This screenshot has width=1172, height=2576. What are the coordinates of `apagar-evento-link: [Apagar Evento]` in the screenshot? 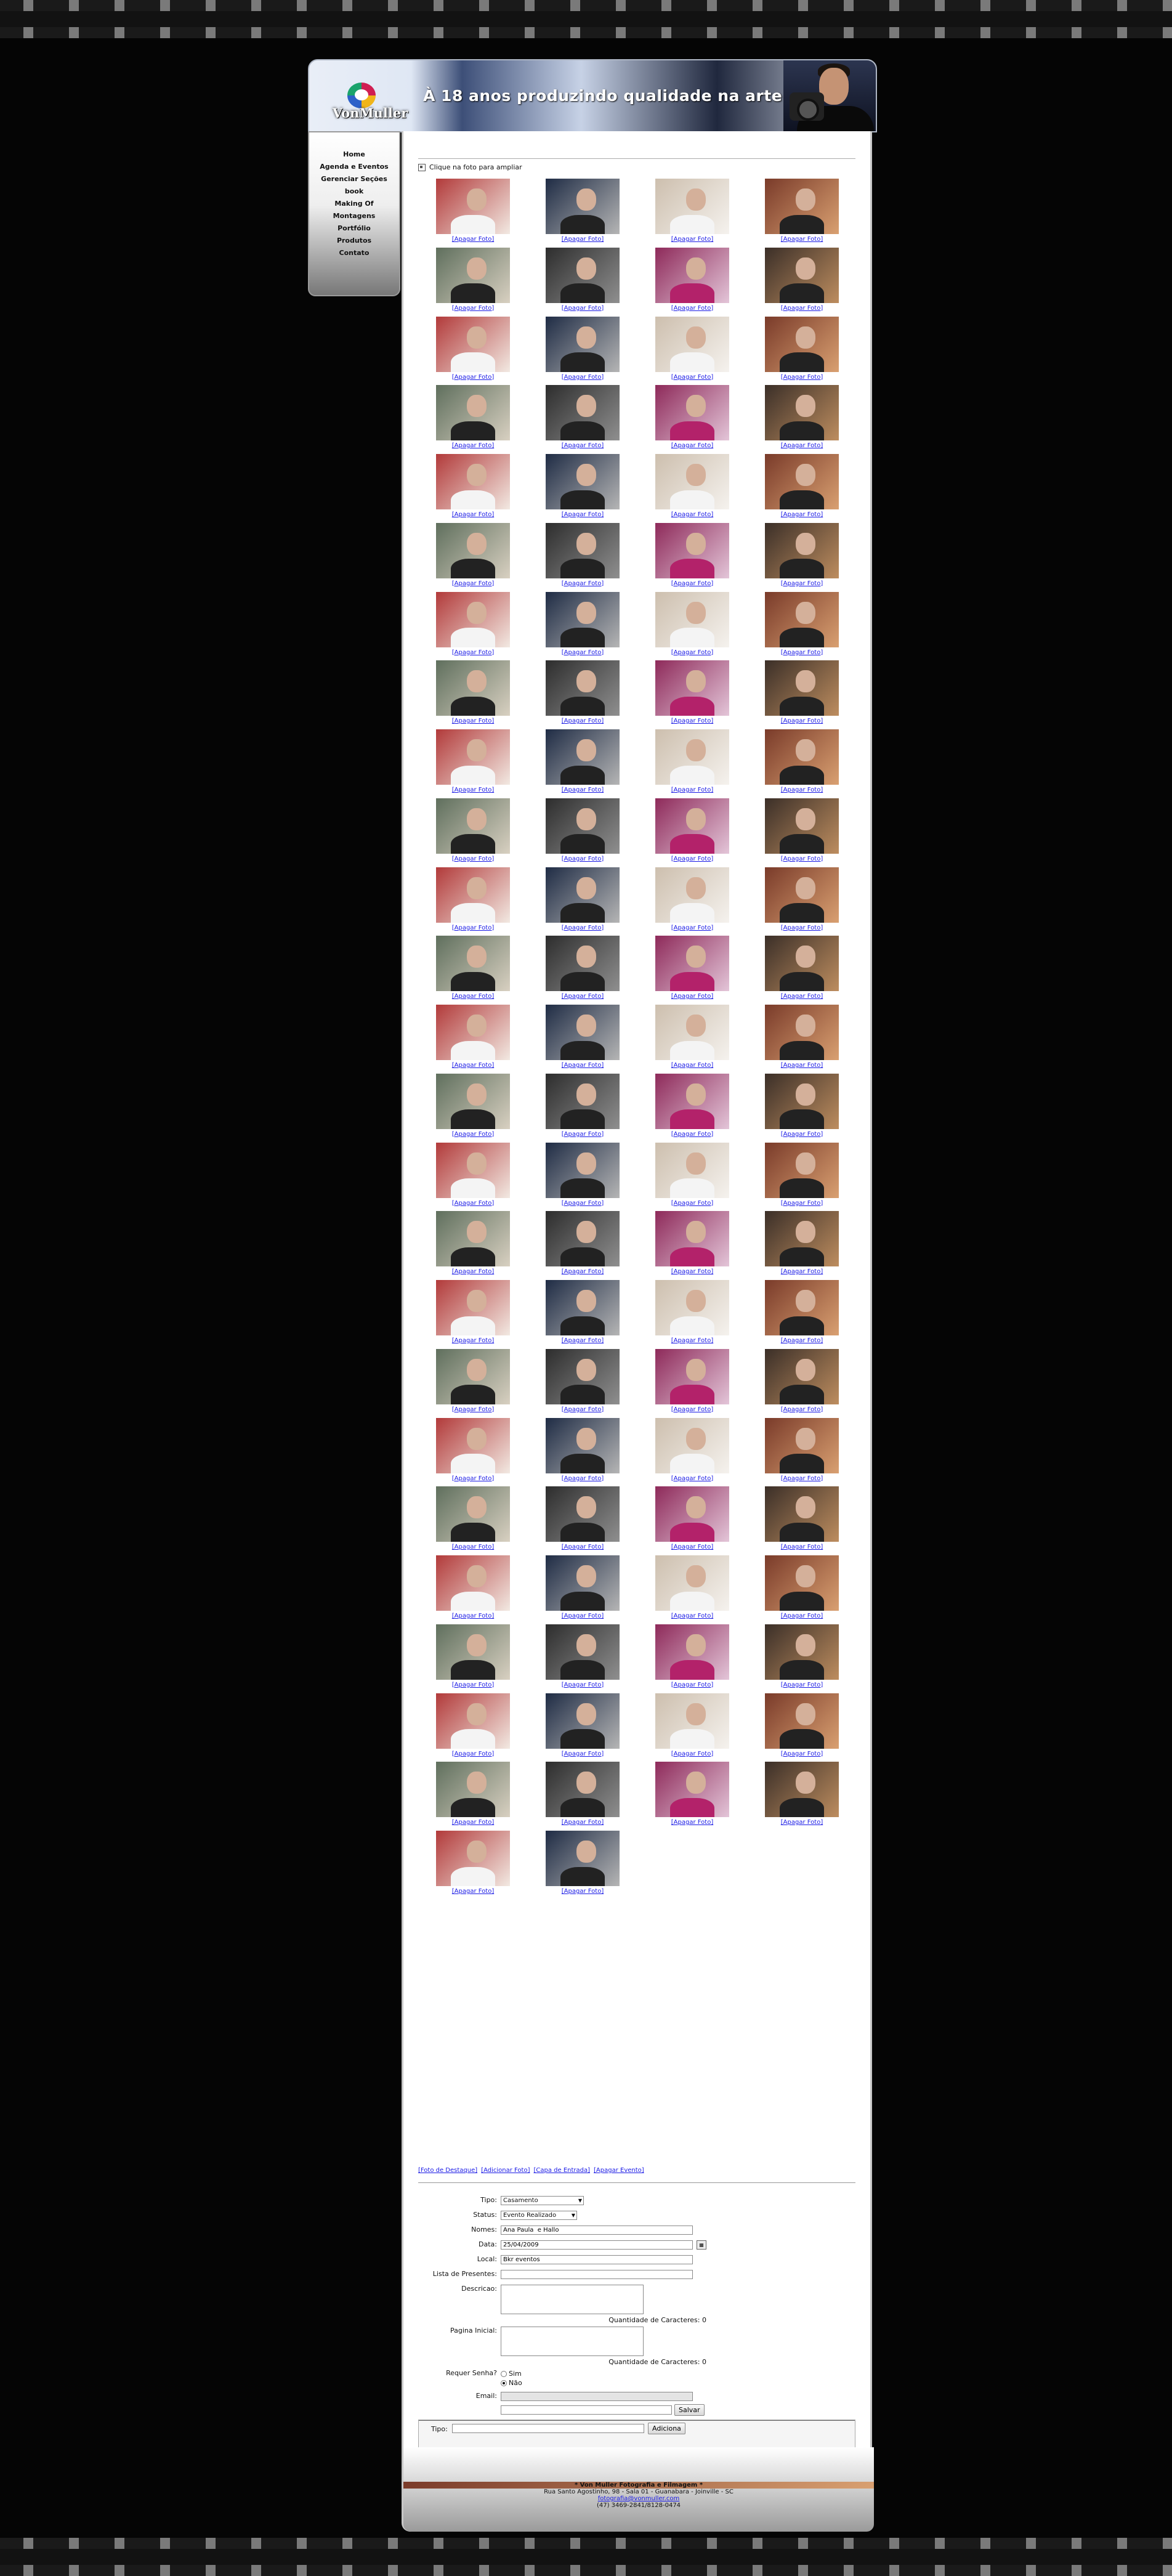 It's located at (619, 2170).